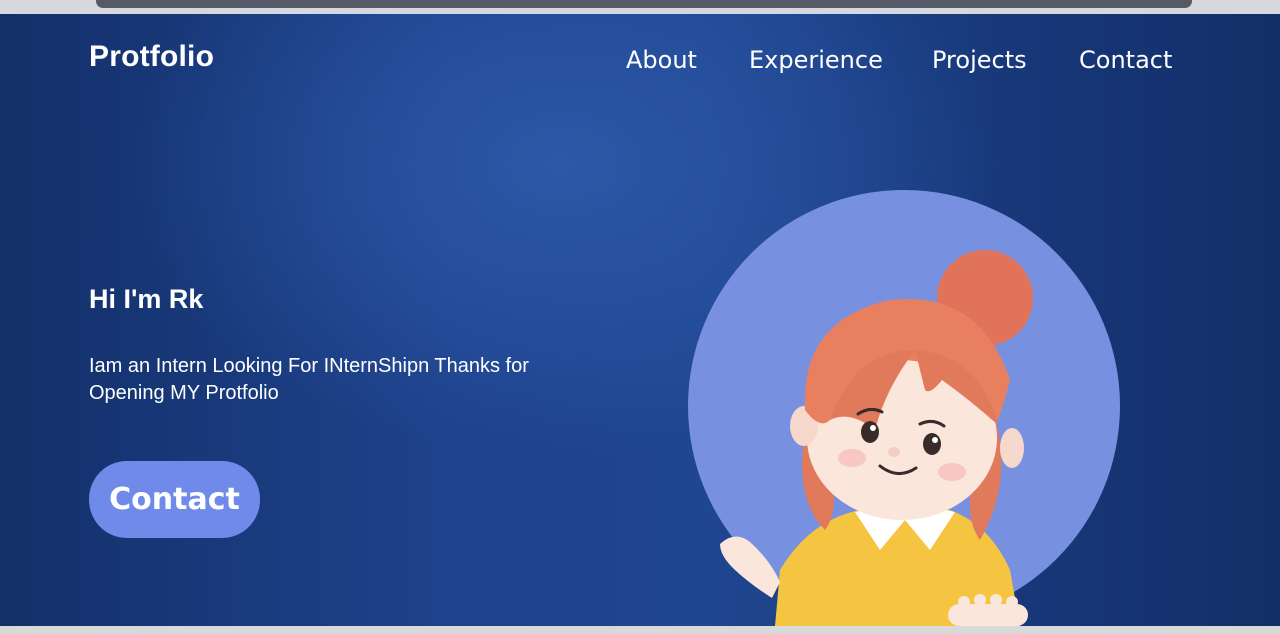 The height and width of the screenshot is (634, 1280). I want to click on browser-chrome, so click(640, 7).